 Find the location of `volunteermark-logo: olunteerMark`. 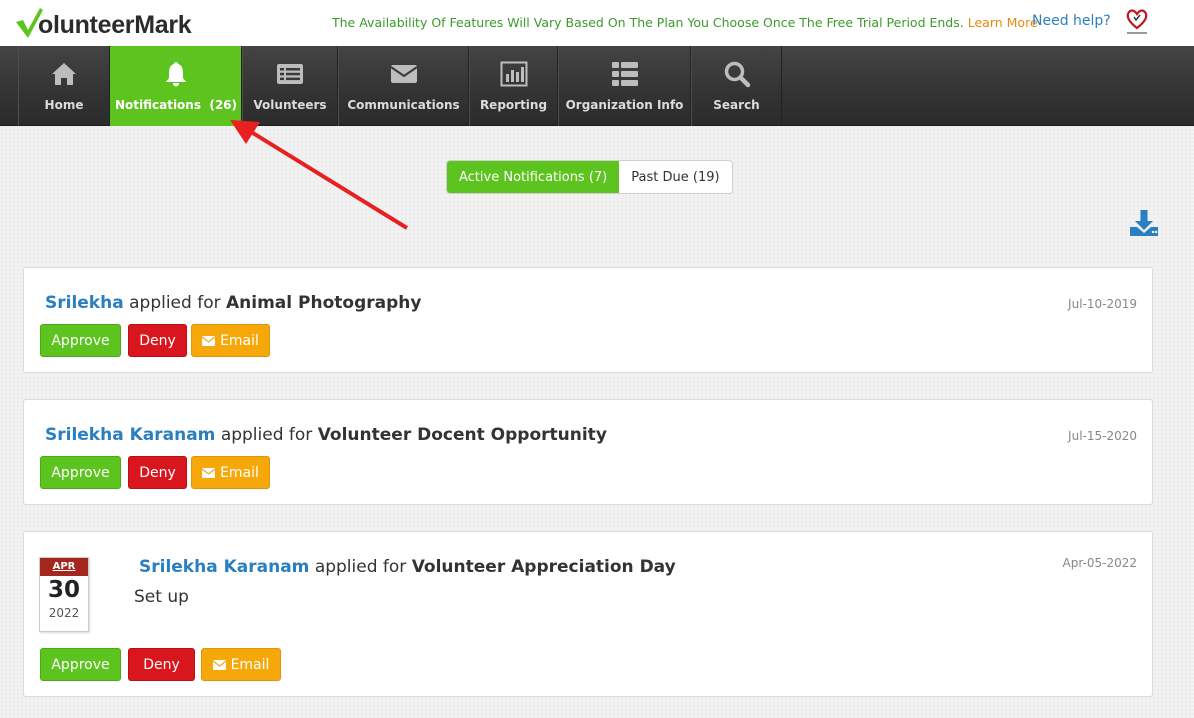

volunteermark-logo: olunteerMark is located at coordinates (103, 23).